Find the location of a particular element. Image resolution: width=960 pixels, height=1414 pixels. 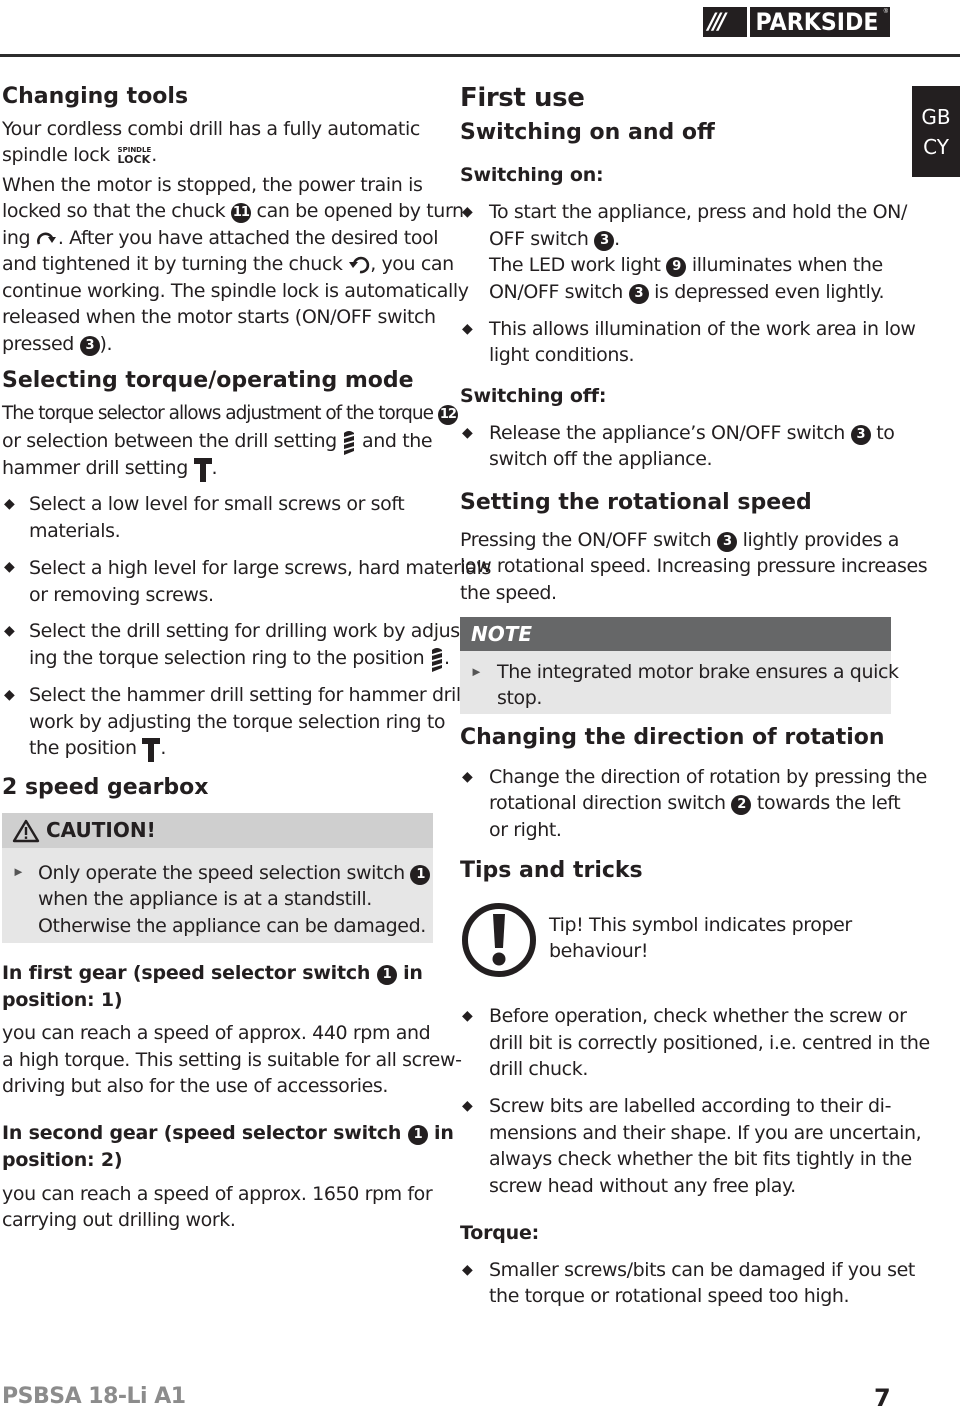

bullet-text: OFF switch 3. is located at coordinates (554, 239).